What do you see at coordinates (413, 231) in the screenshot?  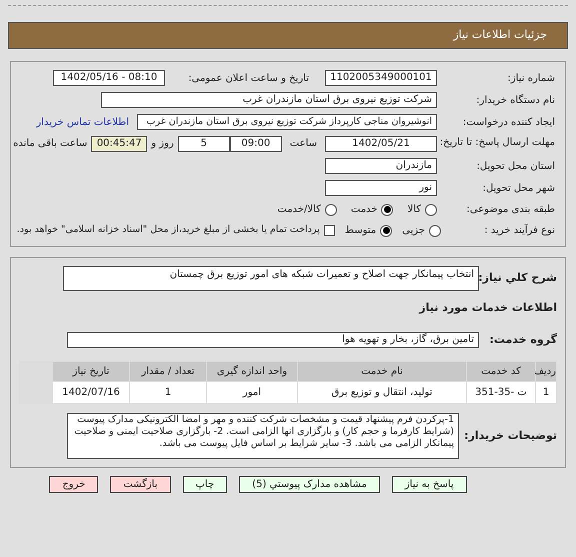 I see `radio-label: جزیی` at bounding box center [413, 231].